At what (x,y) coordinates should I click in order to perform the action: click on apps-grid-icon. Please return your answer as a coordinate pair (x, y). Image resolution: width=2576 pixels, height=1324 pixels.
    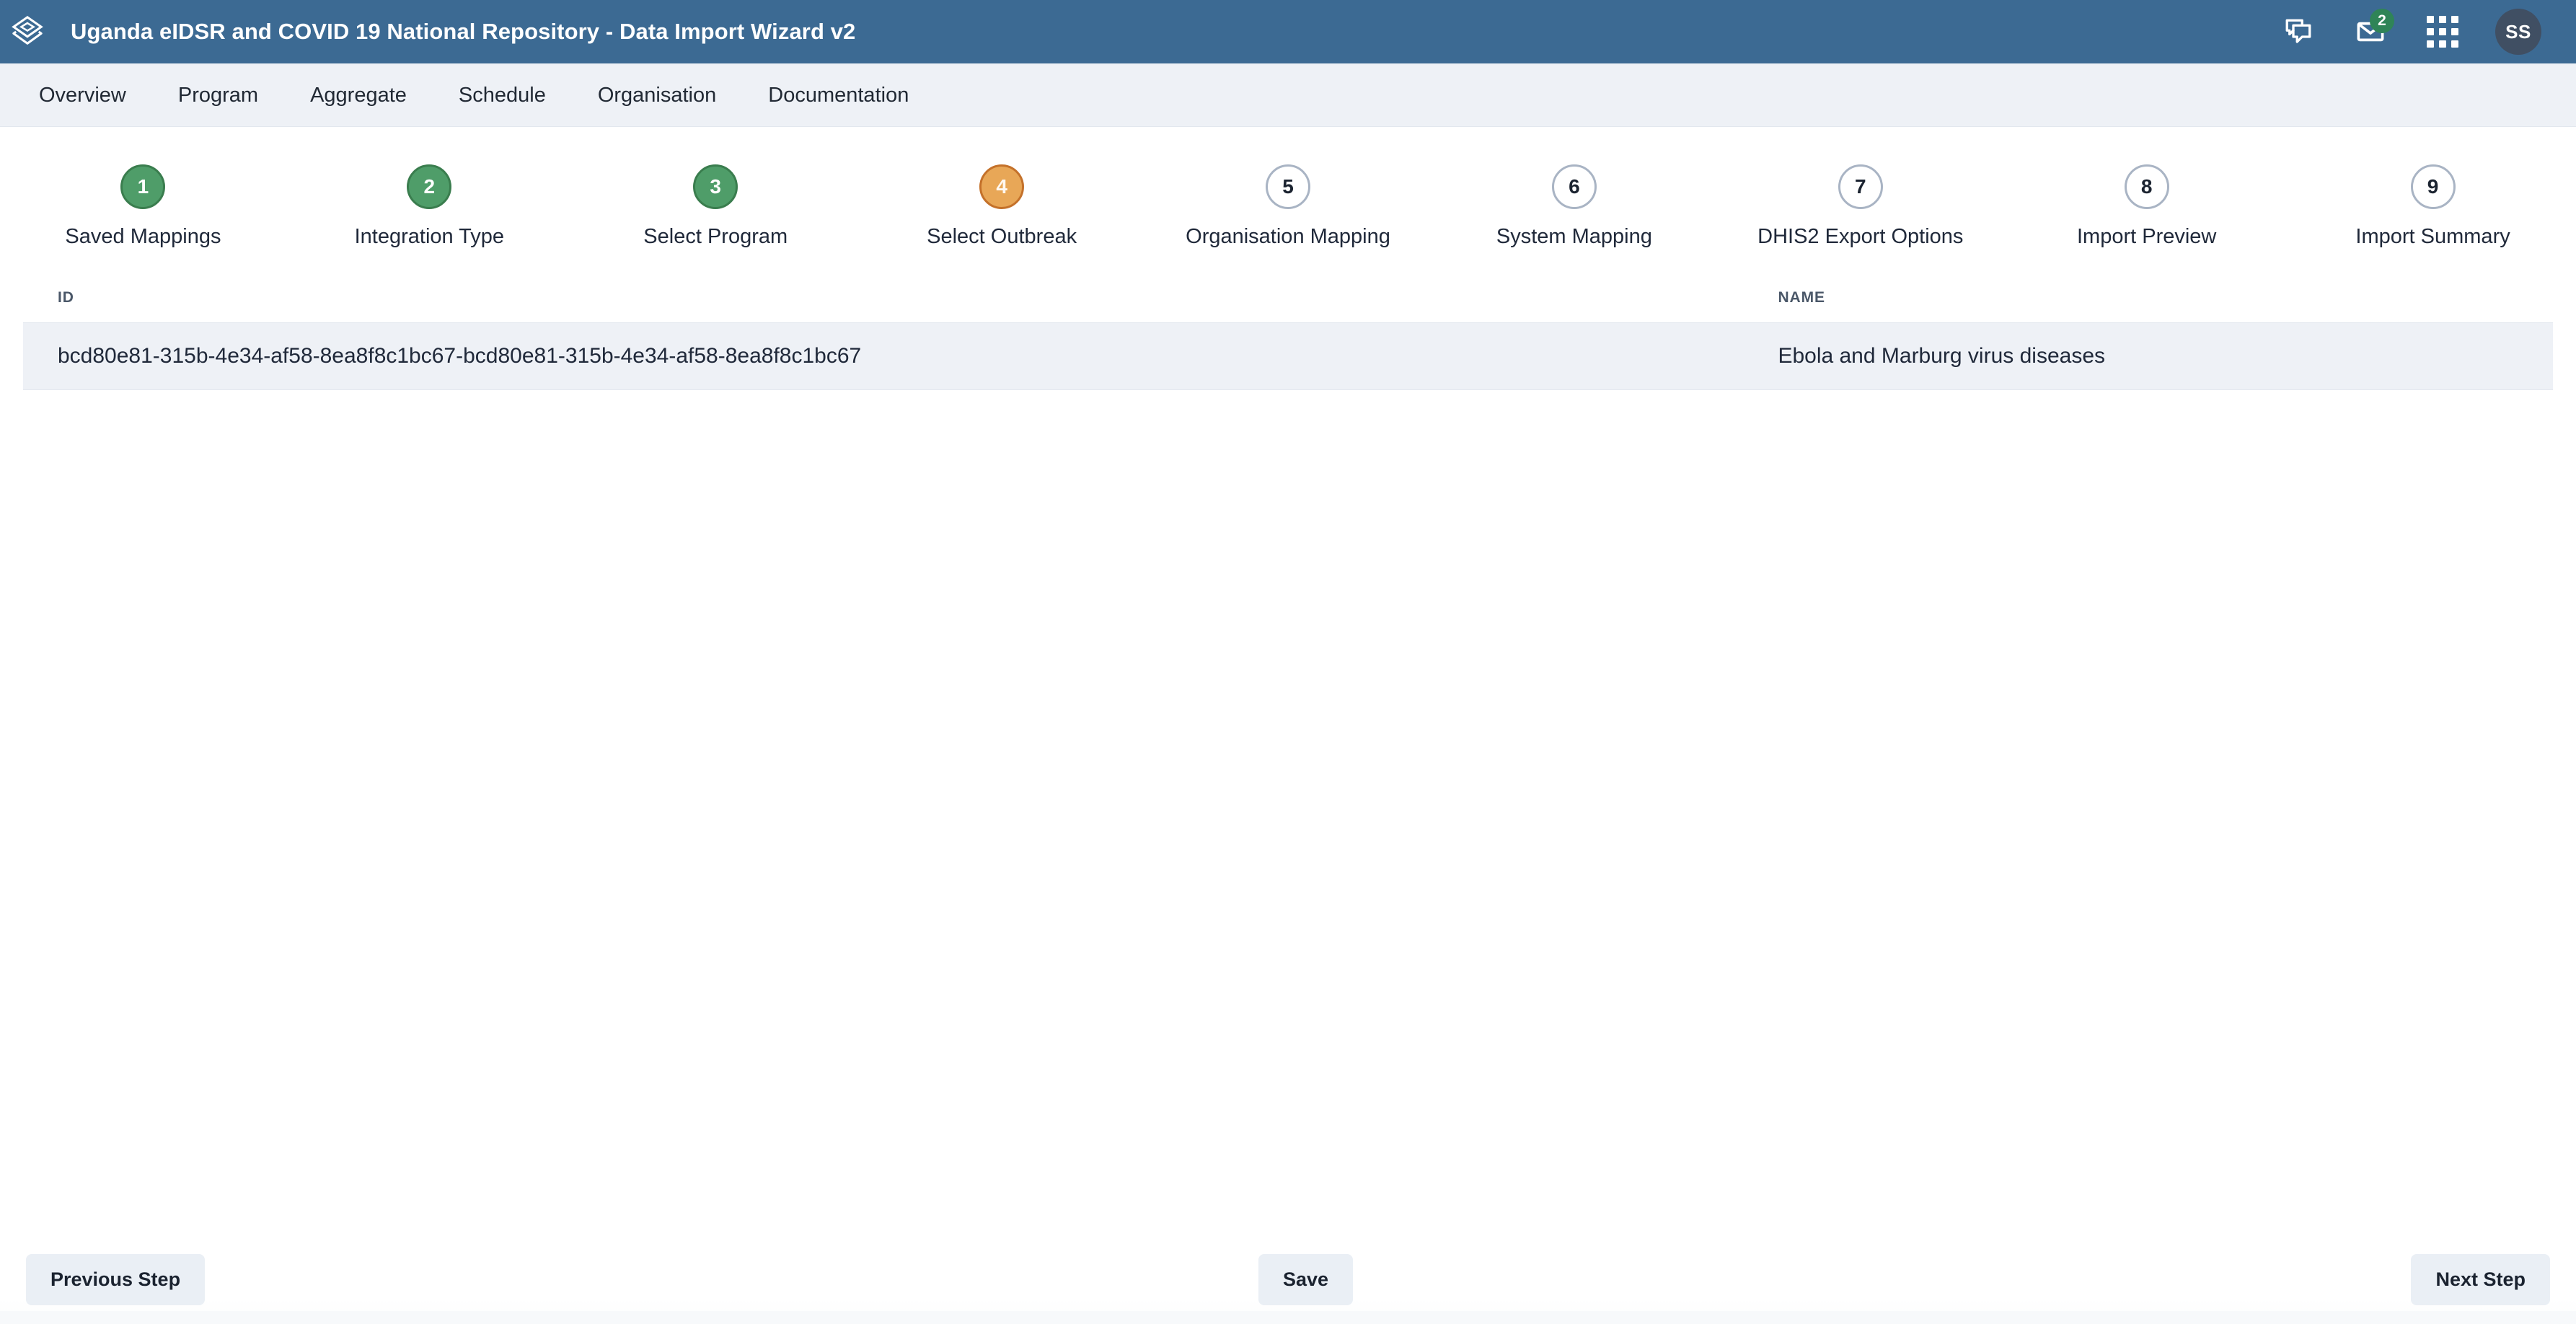
    Looking at the image, I should click on (2442, 32).